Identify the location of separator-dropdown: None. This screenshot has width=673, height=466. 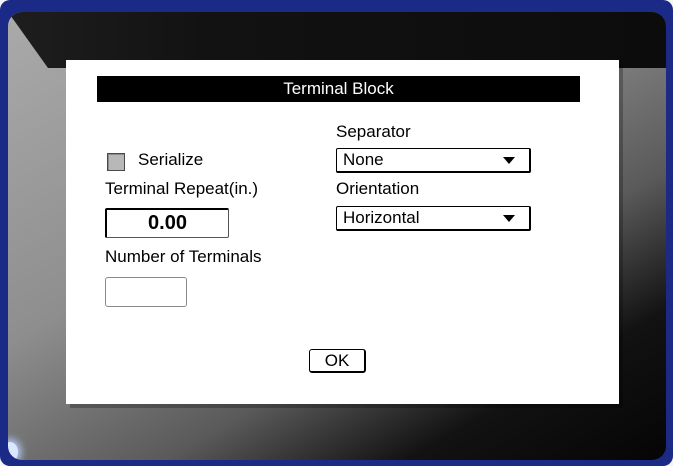
(433, 160).